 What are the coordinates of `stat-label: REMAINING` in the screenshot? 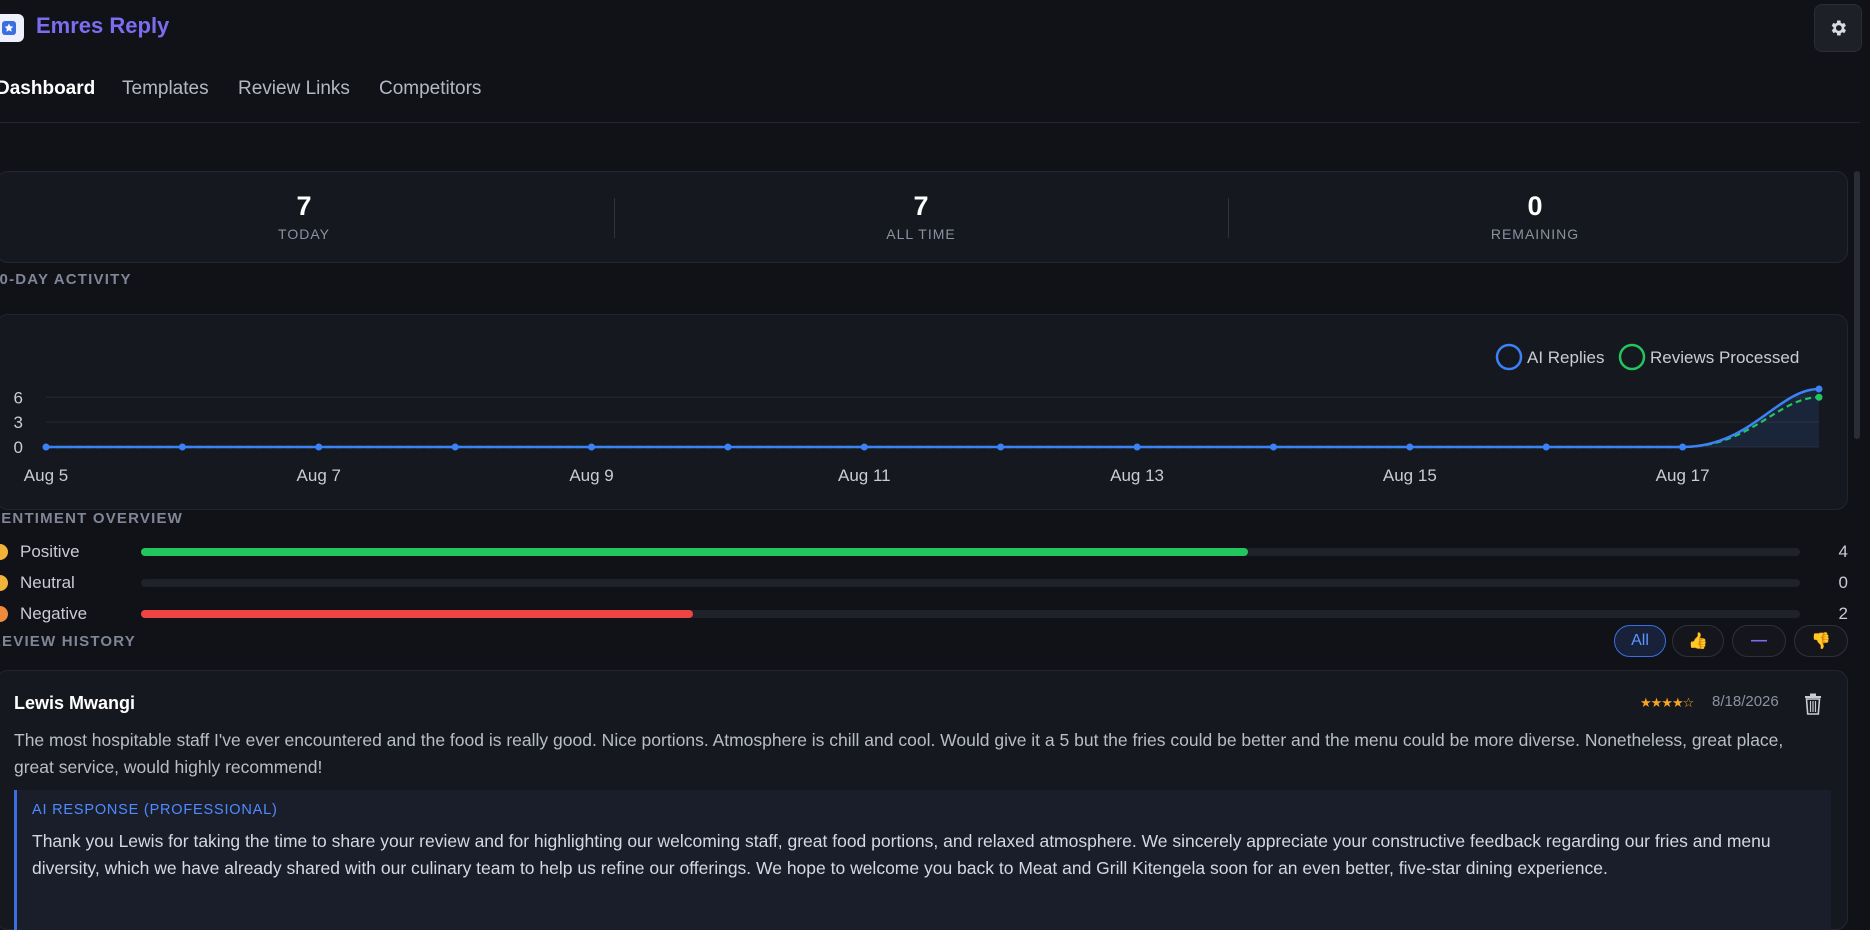 It's located at (1535, 234).